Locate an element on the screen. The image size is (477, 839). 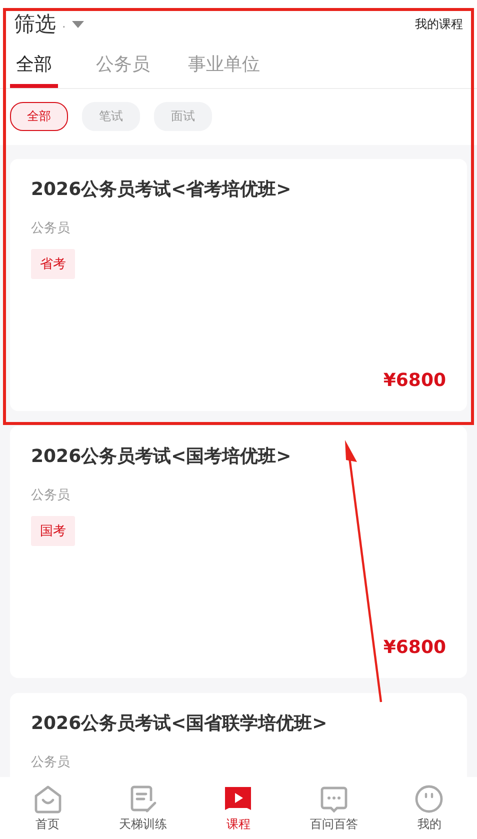
note-icon is located at coordinates (143, 799).